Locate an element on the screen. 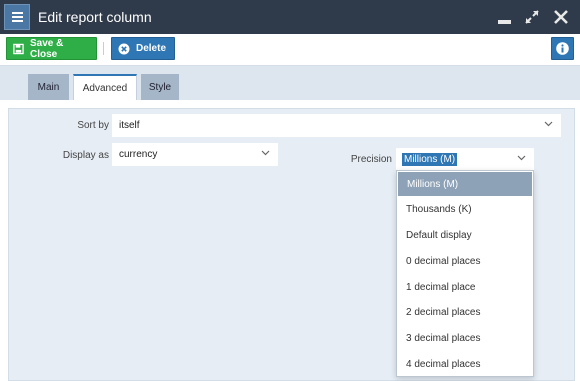 The height and width of the screenshot is (381, 580). sort-by-value: itself is located at coordinates (129, 125).